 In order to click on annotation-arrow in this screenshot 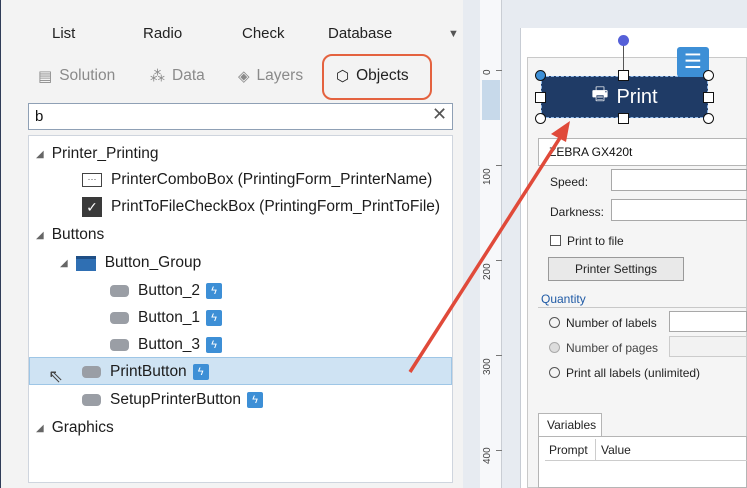, I will do `click(489, 247)`.